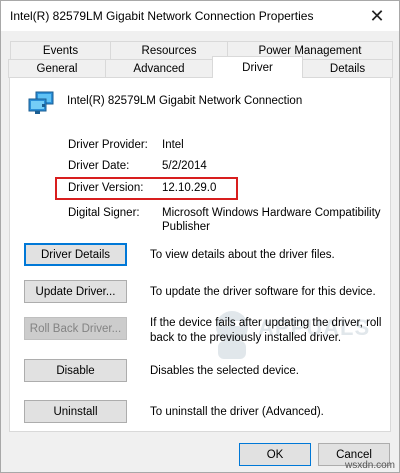 The height and width of the screenshot is (473, 400). What do you see at coordinates (75, 411) in the screenshot?
I see `uninstall-button: Uninstall` at bounding box center [75, 411].